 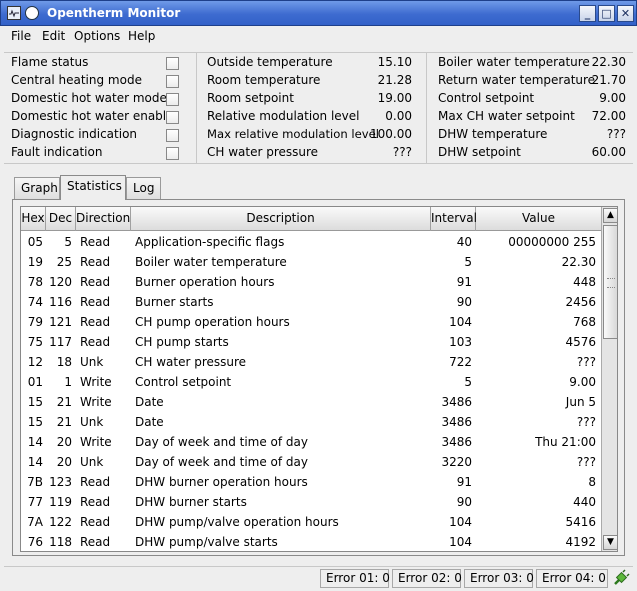 What do you see at coordinates (21, 36) in the screenshot?
I see `menu-file: File` at bounding box center [21, 36].